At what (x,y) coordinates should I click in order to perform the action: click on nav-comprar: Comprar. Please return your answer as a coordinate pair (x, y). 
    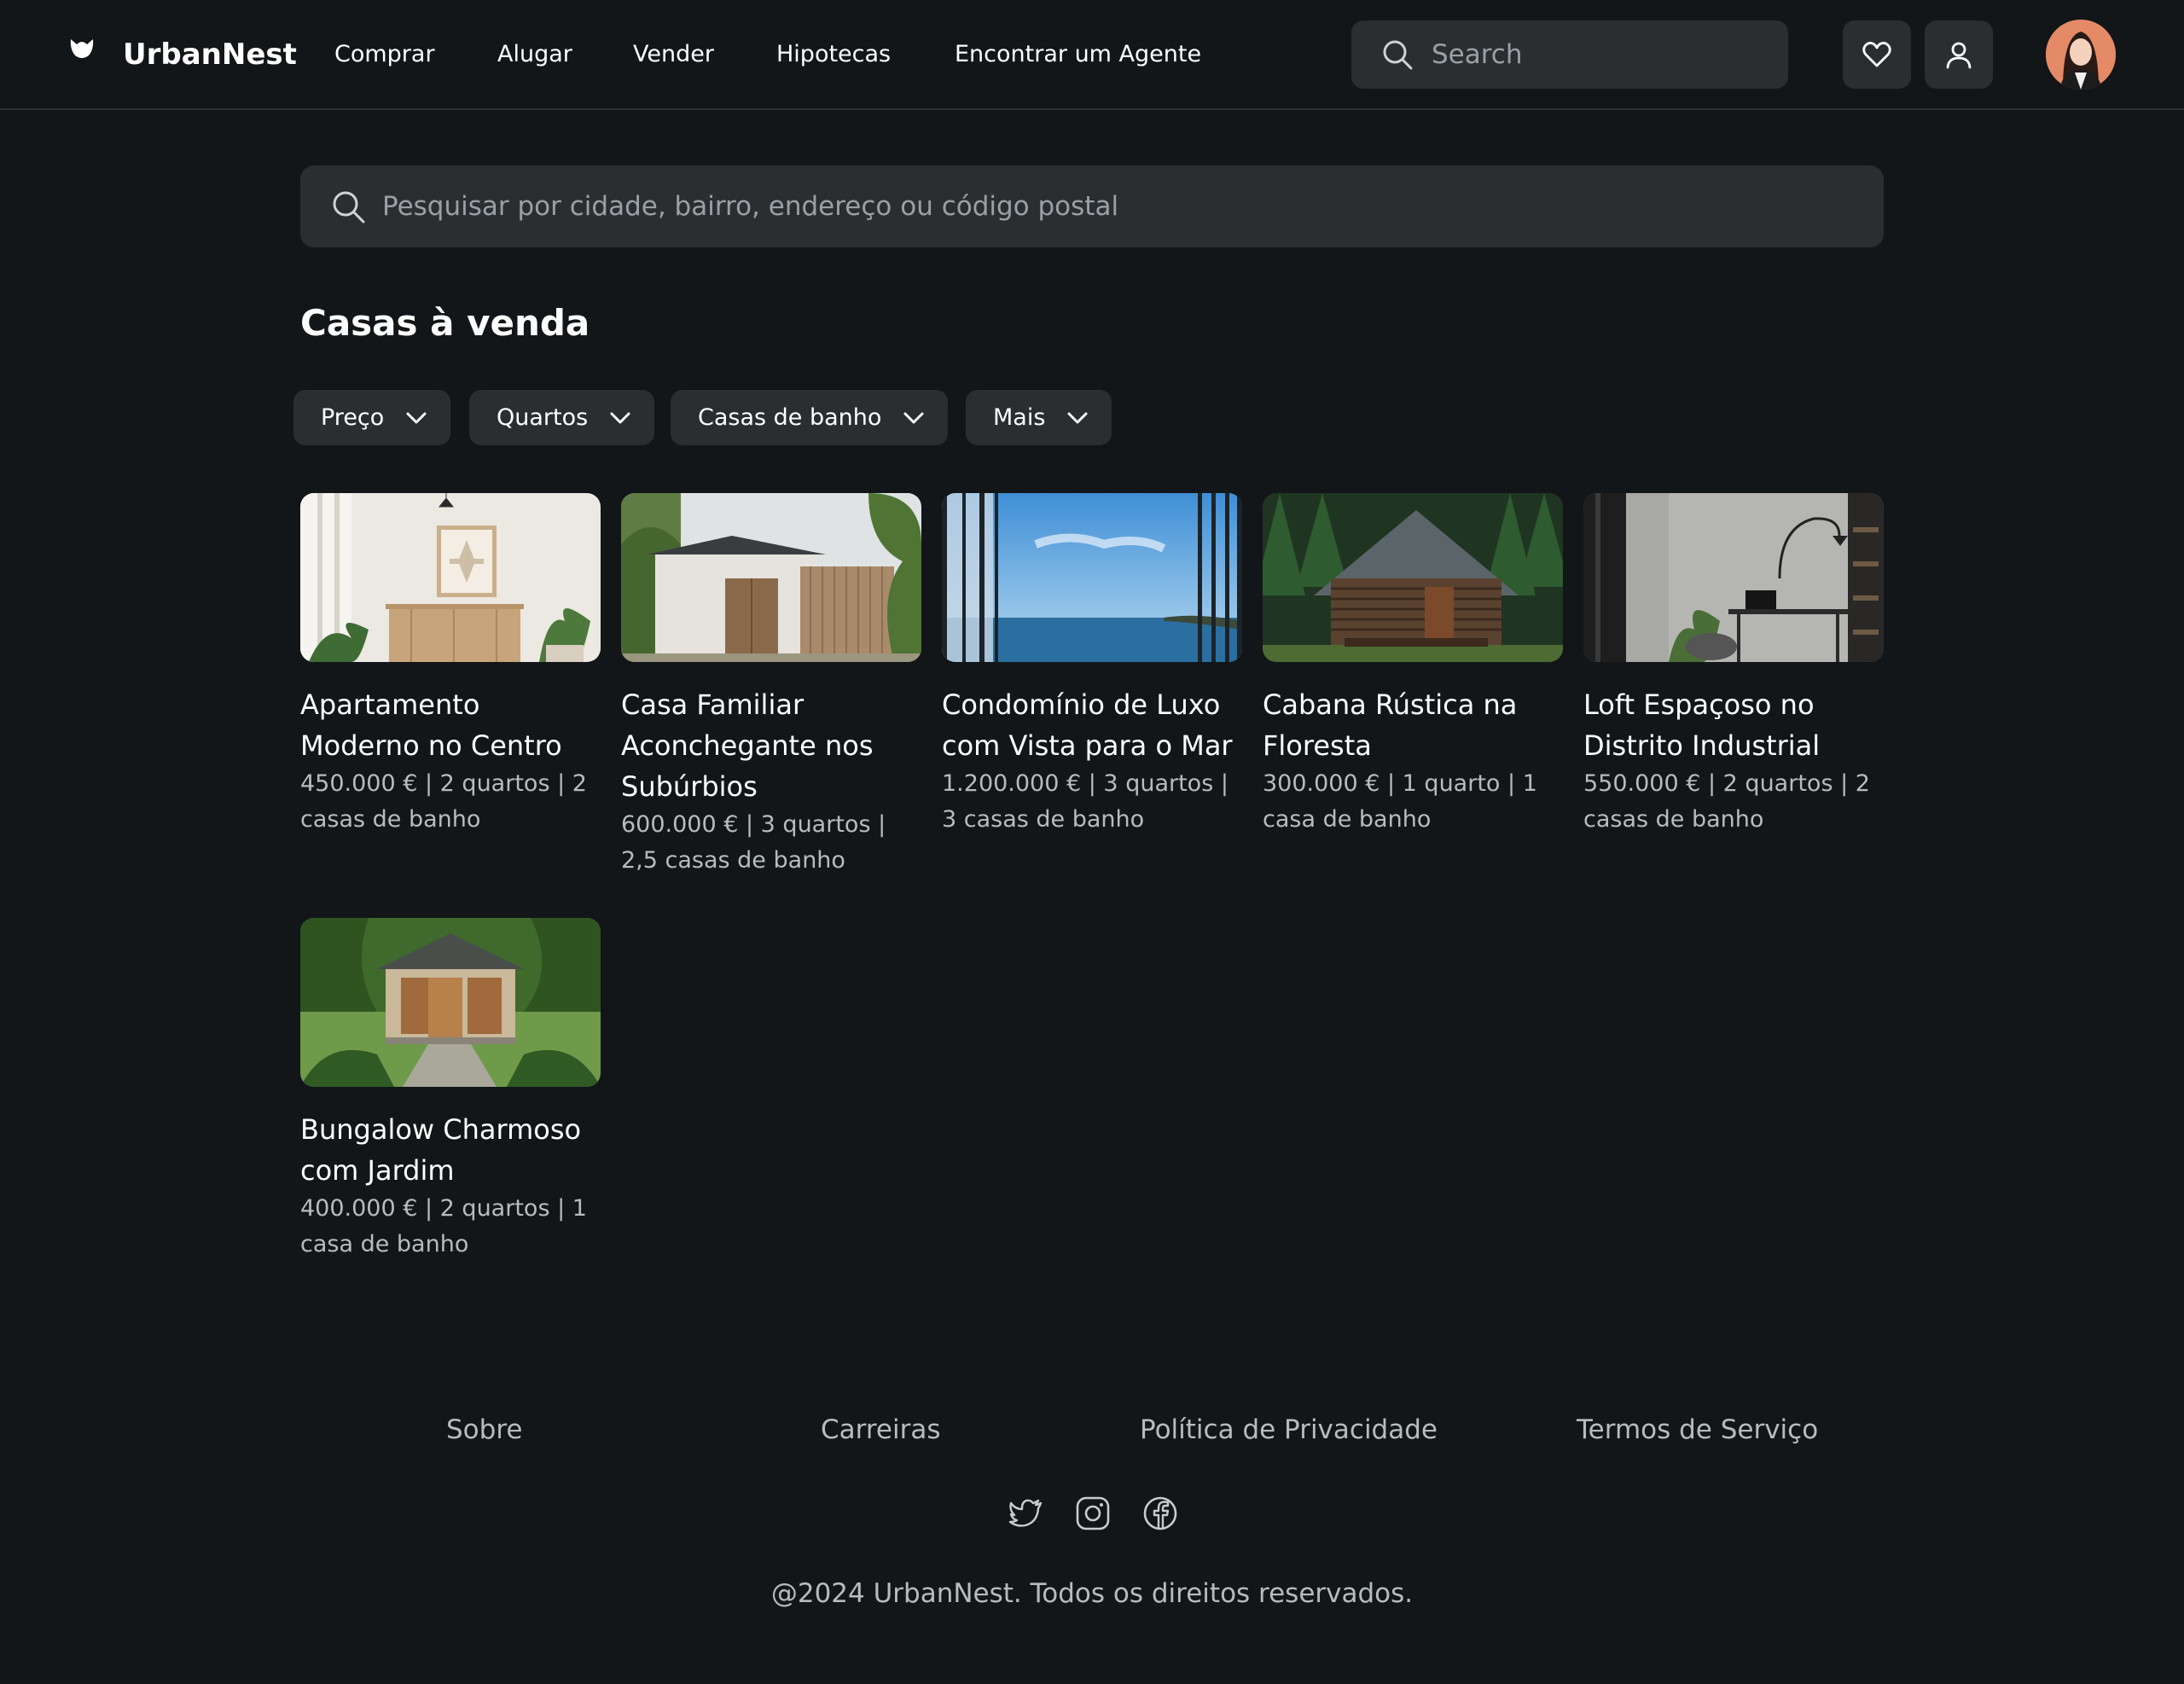
    Looking at the image, I should click on (385, 54).